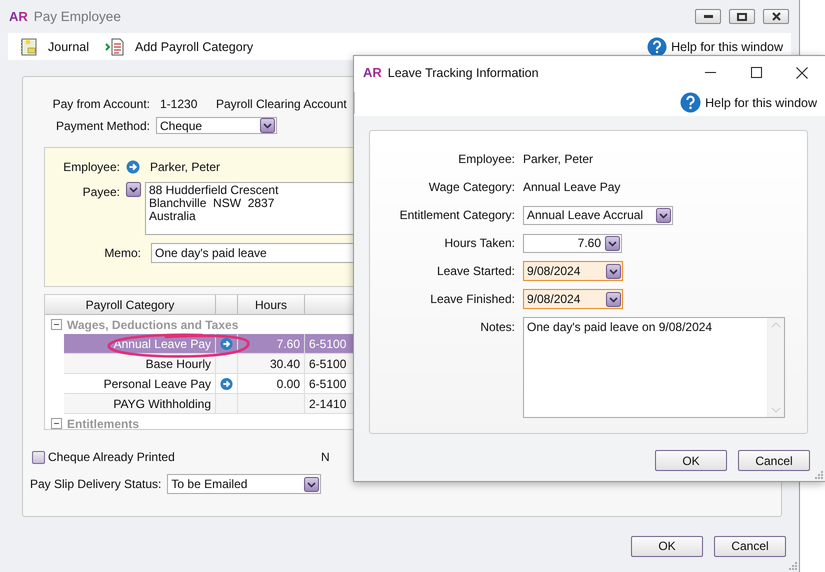  Describe the element at coordinates (271, 305) in the screenshot. I see `column-header: Hours` at that location.